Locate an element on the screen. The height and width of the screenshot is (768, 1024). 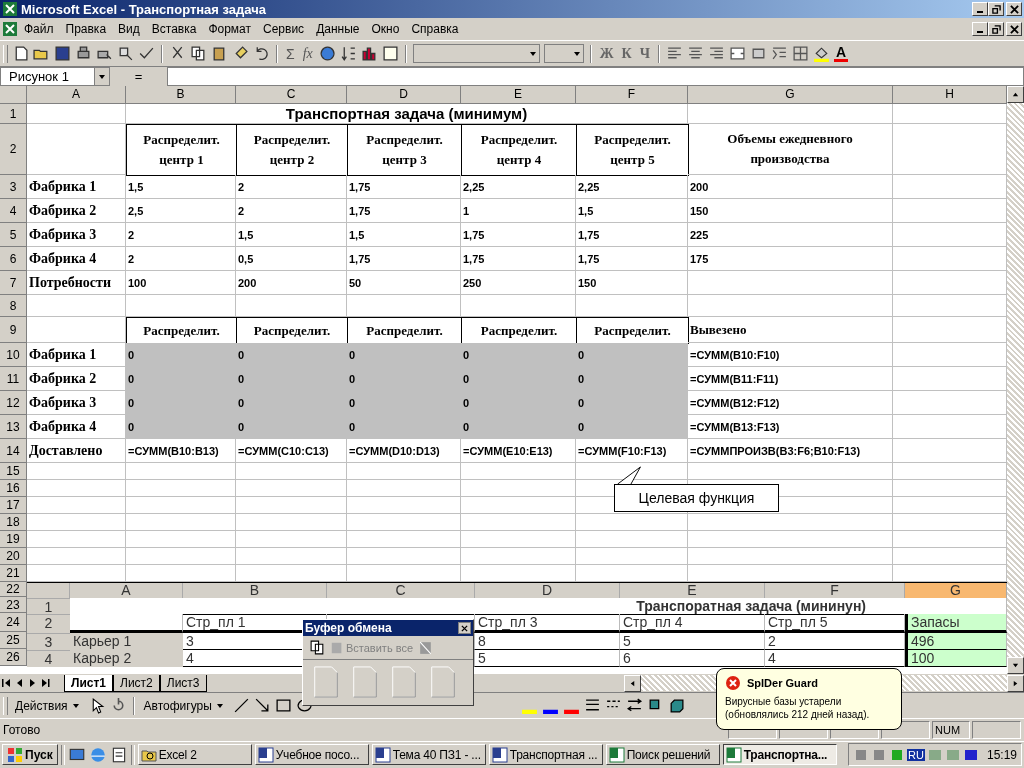
globe-icon is located at coordinates (327, 53).